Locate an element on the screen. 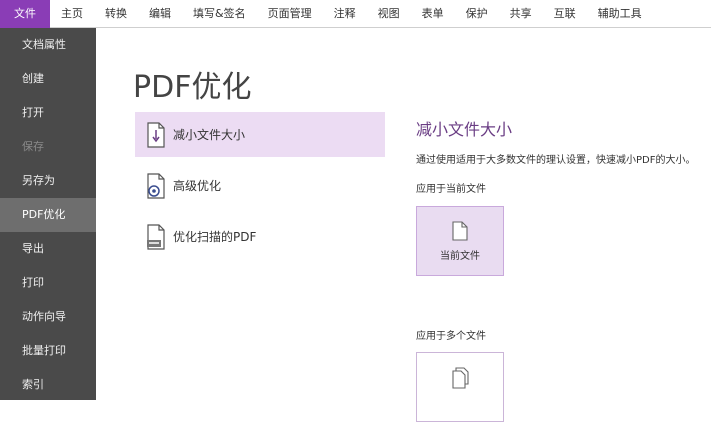 The height and width of the screenshot is (422, 711). sidebar-item-action-wizard: 动作向导 is located at coordinates (48, 317).